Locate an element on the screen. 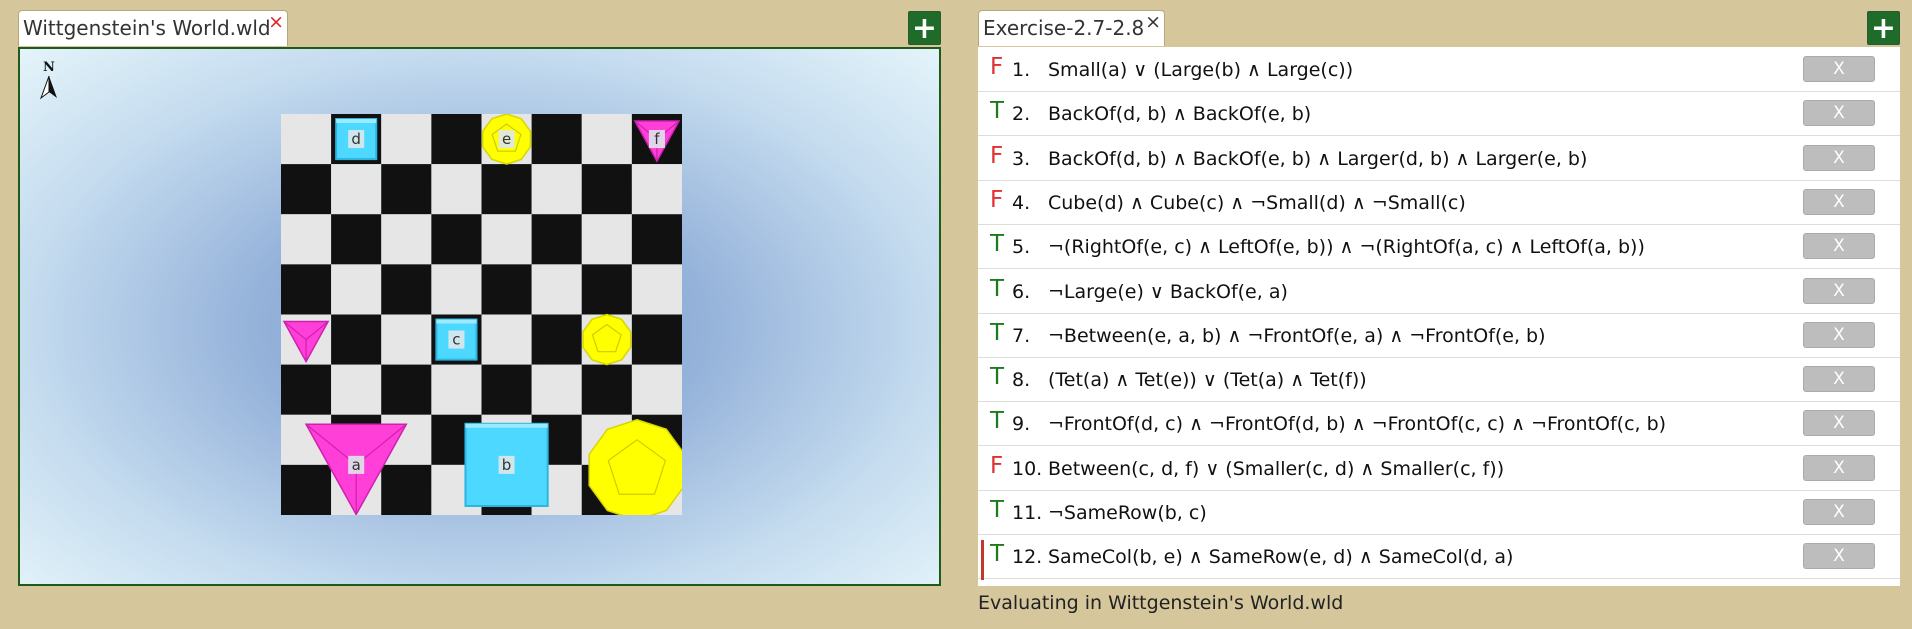  add-world-button: + is located at coordinates (924, 28).